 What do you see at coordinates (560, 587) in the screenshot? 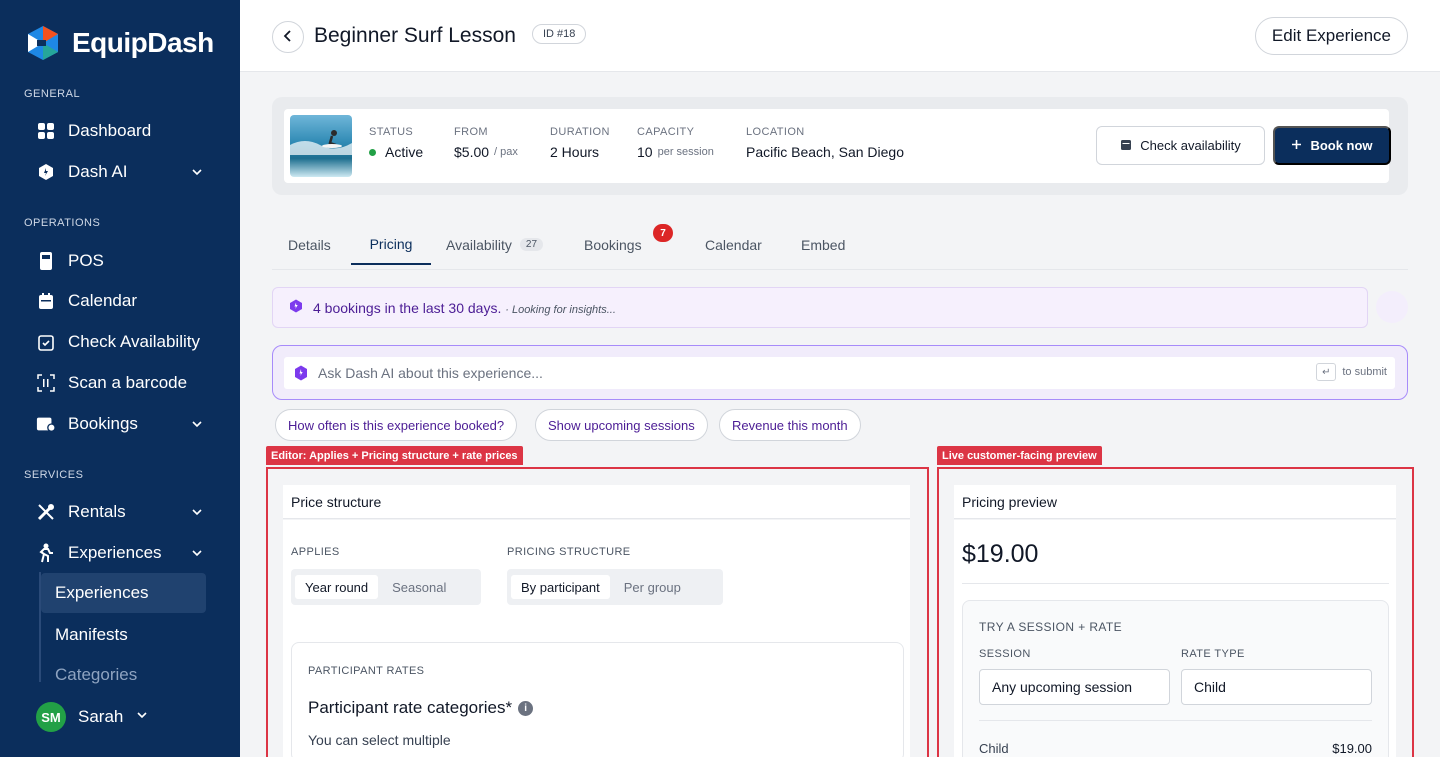
I see `structure-option-by-participant: By participant` at bounding box center [560, 587].